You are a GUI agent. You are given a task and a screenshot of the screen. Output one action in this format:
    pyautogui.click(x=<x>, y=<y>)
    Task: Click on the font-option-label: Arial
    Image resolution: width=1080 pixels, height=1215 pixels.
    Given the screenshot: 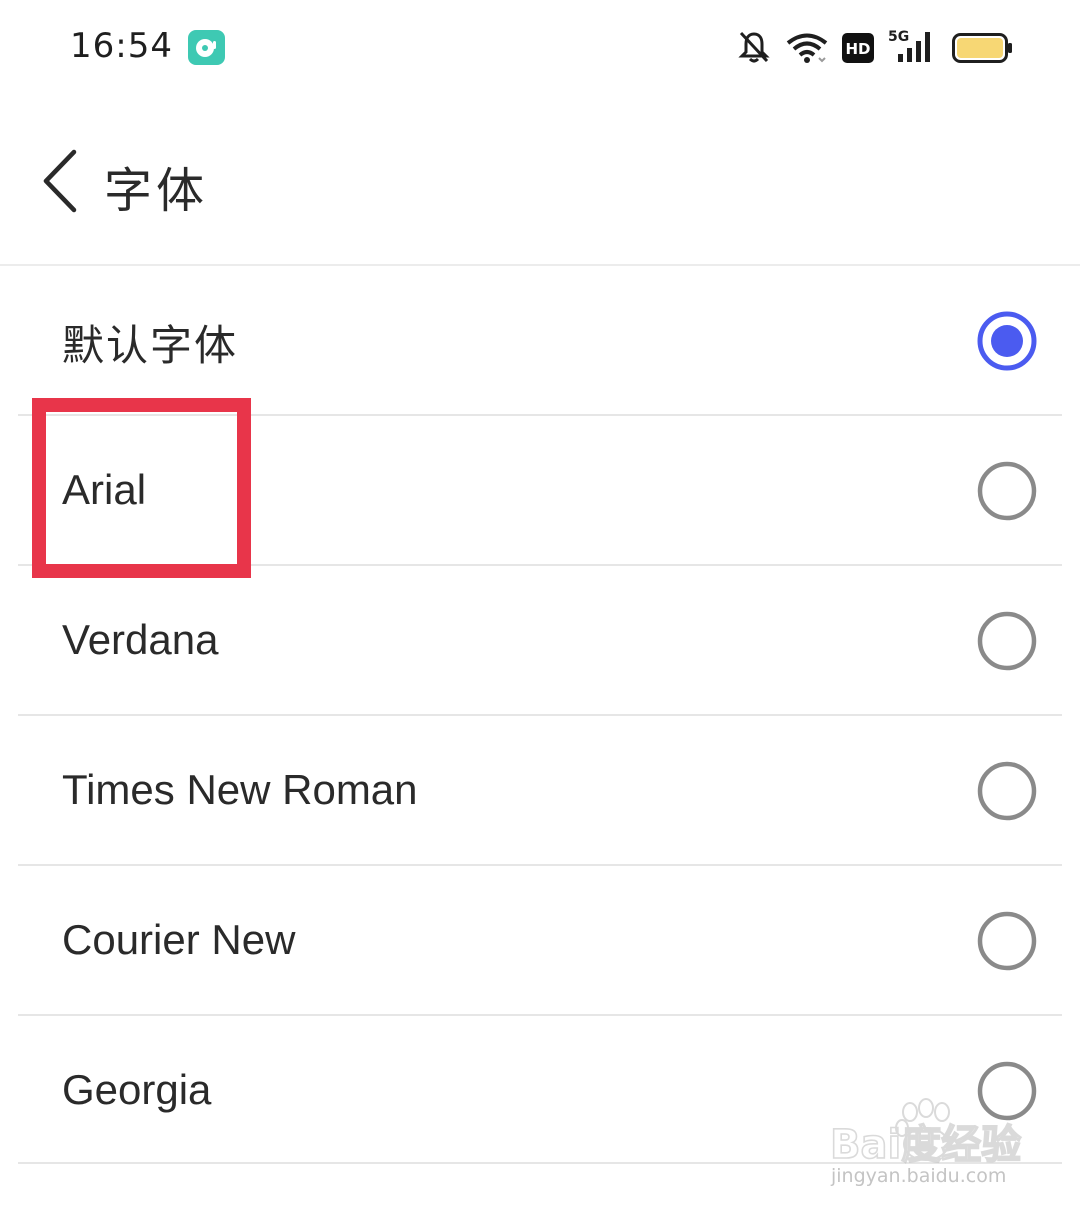 What is the action you would take?
    pyautogui.click(x=104, y=489)
    